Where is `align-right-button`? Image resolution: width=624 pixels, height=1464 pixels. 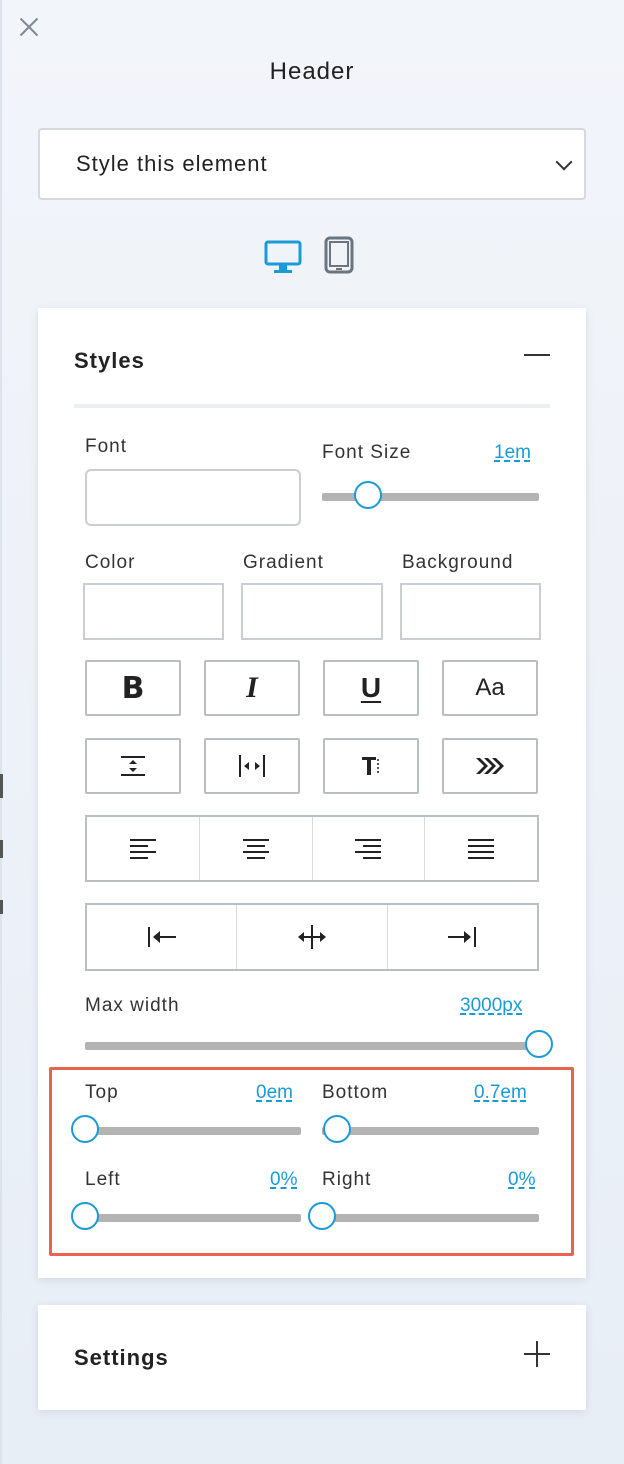 align-right-button is located at coordinates (369, 848).